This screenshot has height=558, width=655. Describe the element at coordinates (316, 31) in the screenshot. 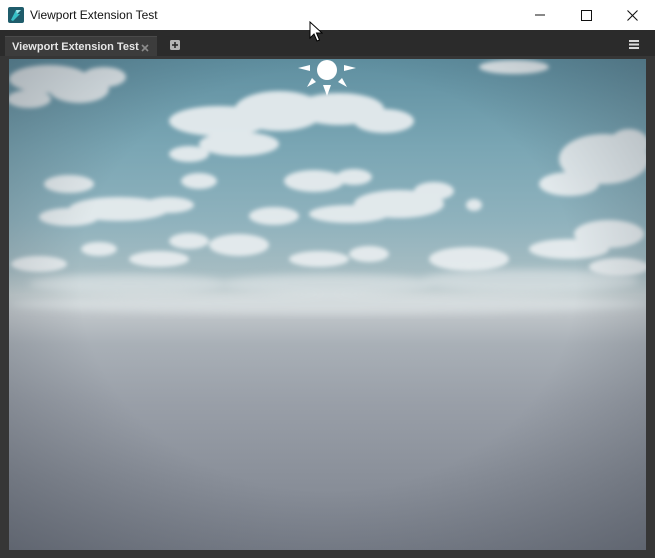

I see `mouse-pointer-icon` at that location.